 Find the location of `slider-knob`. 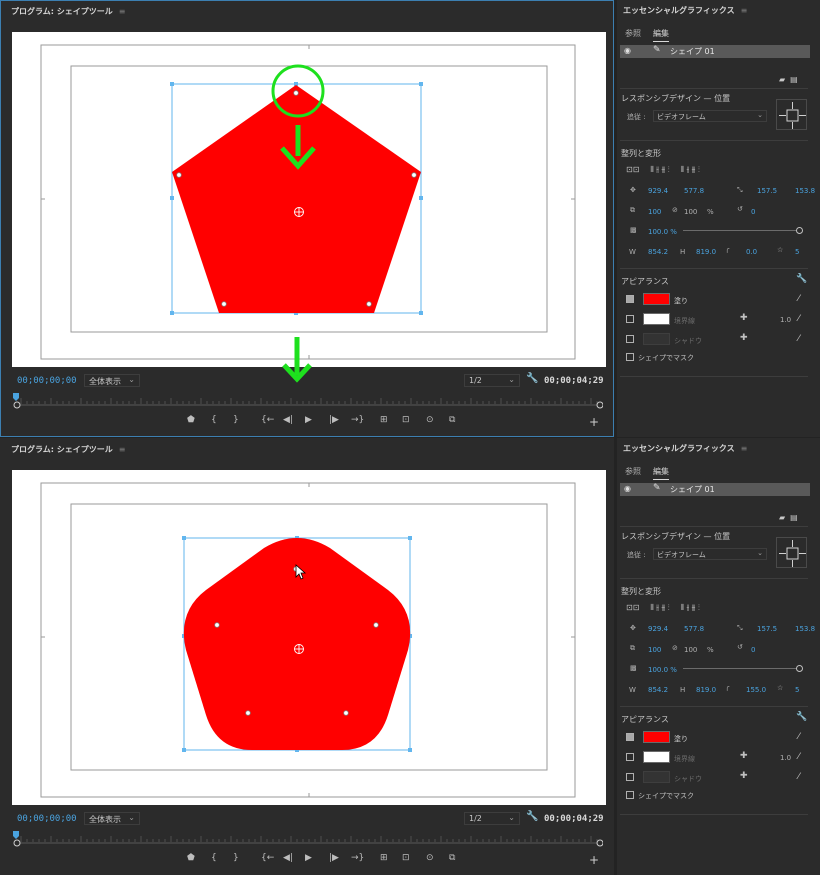

slider-knob is located at coordinates (799, 668).